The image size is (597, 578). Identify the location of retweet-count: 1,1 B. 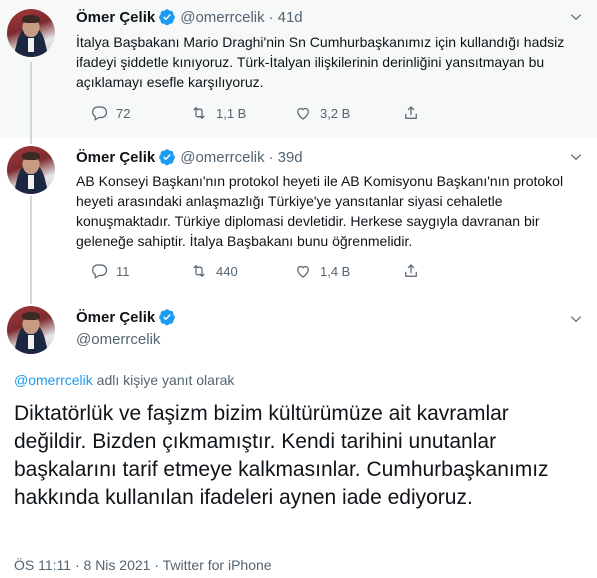
(231, 113).